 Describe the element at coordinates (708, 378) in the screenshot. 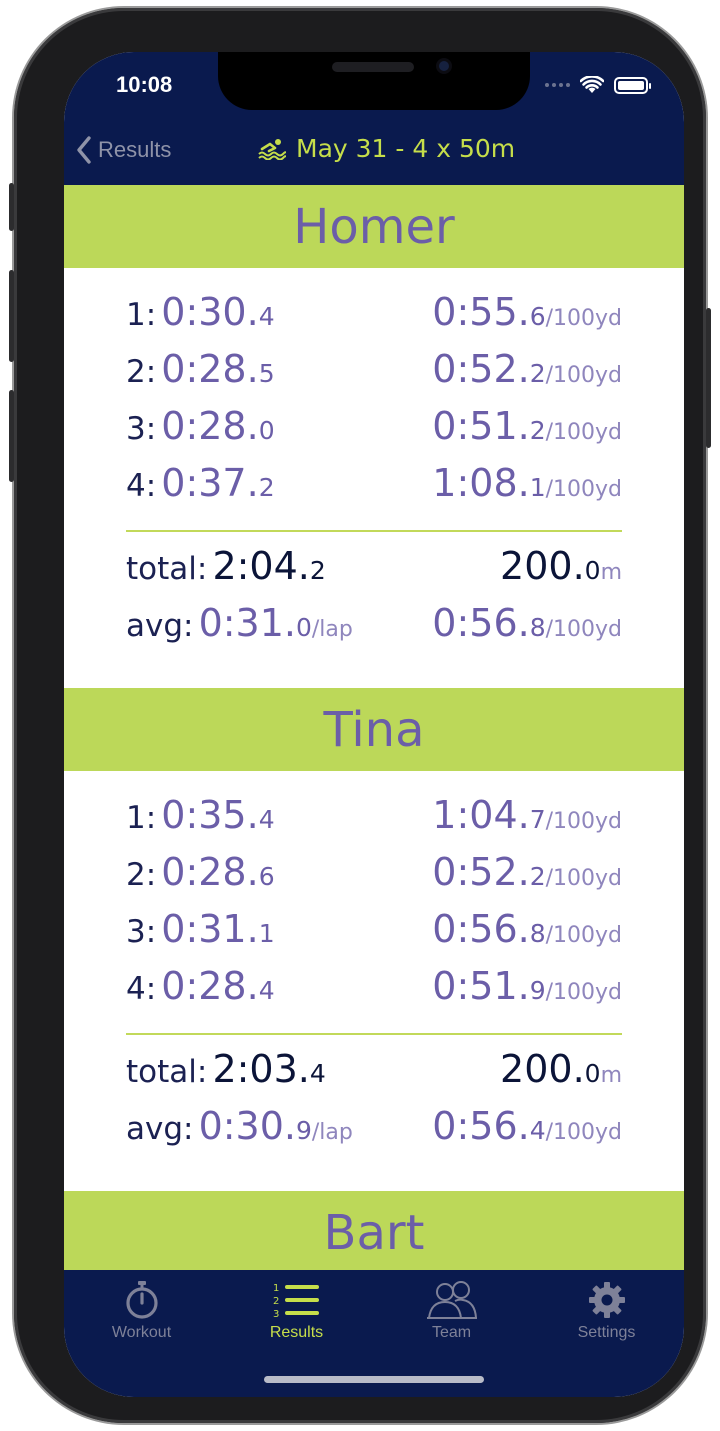

I see `side-button-power` at that location.